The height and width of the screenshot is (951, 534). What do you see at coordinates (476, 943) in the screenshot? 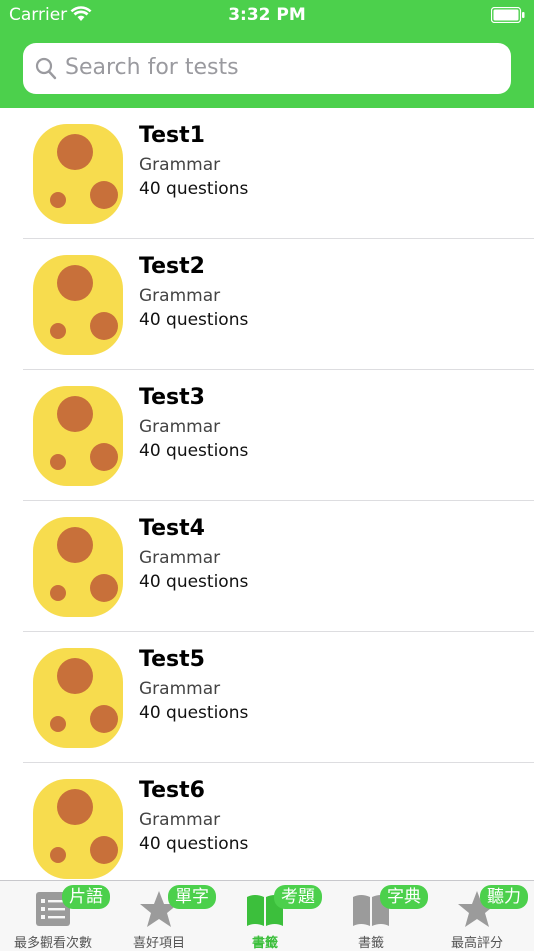
I see `tab-label: 最高評分` at bounding box center [476, 943].